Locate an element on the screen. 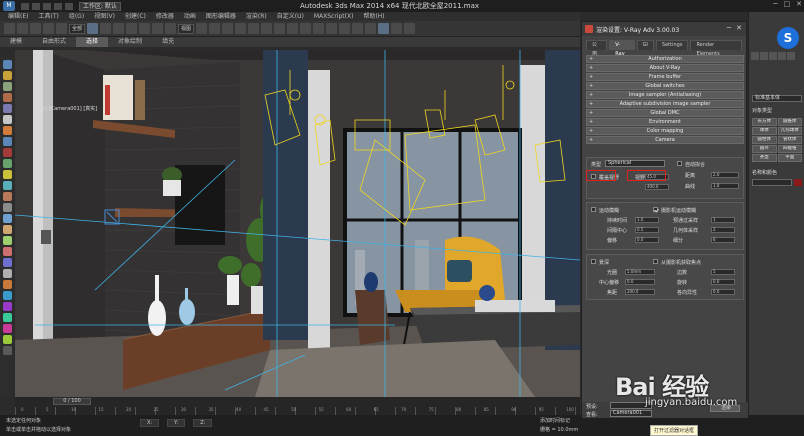 The width and height of the screenshot is (804, 436). prepass-spinner: 1 is located at coordinates (723, 220).